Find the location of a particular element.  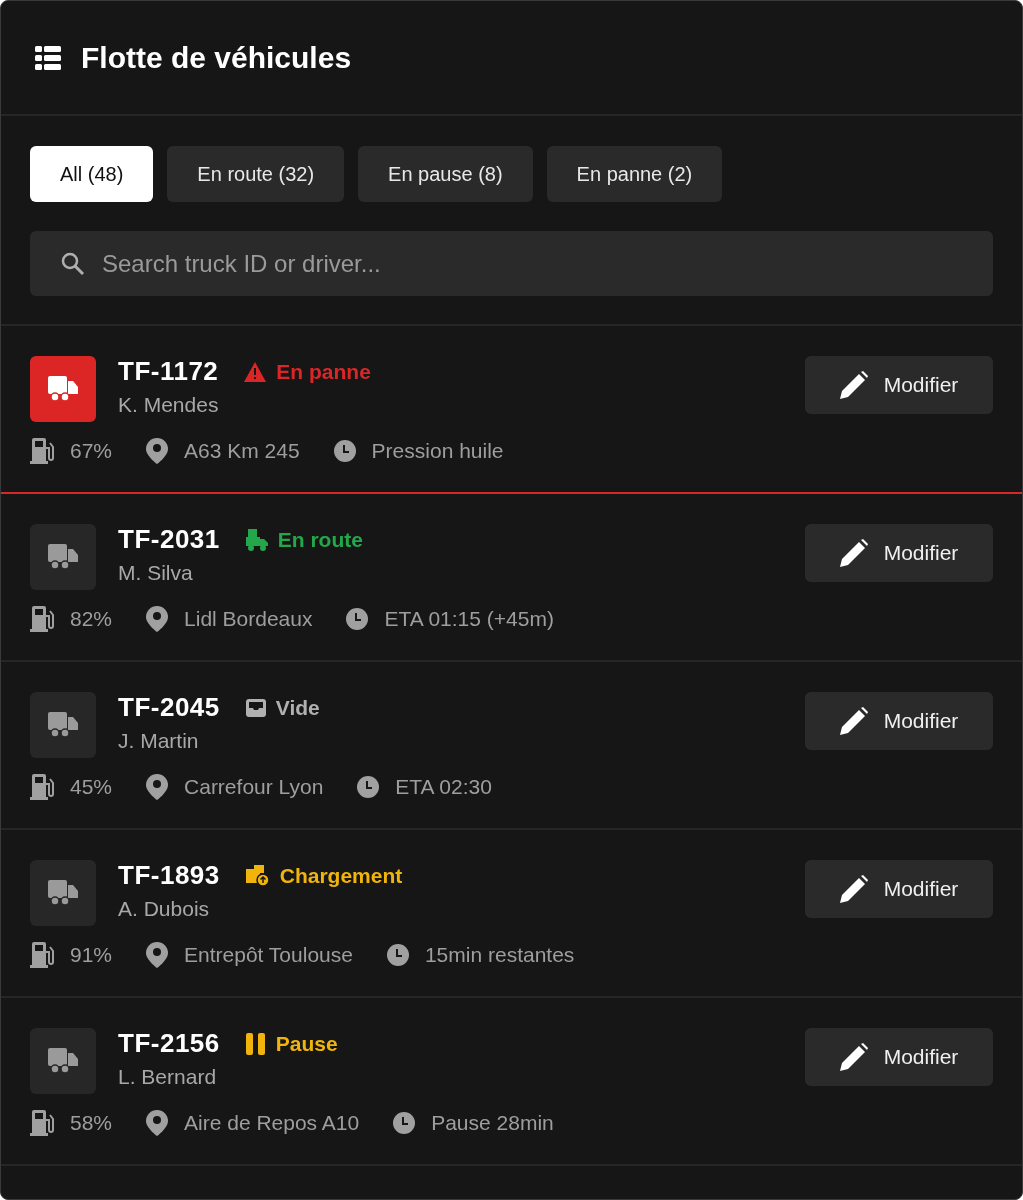

driver-name: J. Martin is located at coordinates (159, 741).